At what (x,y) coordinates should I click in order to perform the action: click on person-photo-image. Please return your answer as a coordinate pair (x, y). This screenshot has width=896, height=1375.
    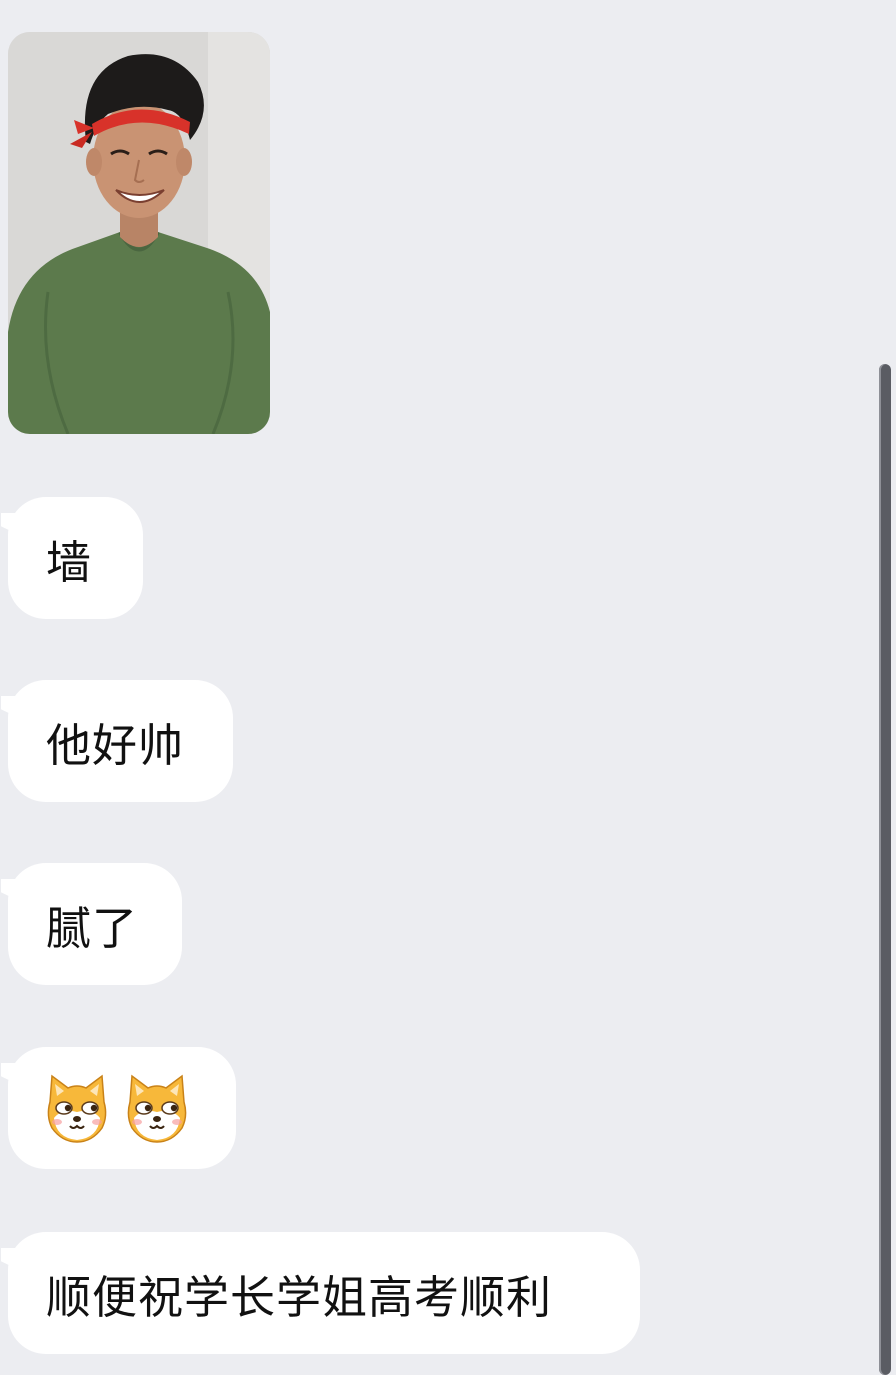
    Looking at the image, I should click on (139, 233).